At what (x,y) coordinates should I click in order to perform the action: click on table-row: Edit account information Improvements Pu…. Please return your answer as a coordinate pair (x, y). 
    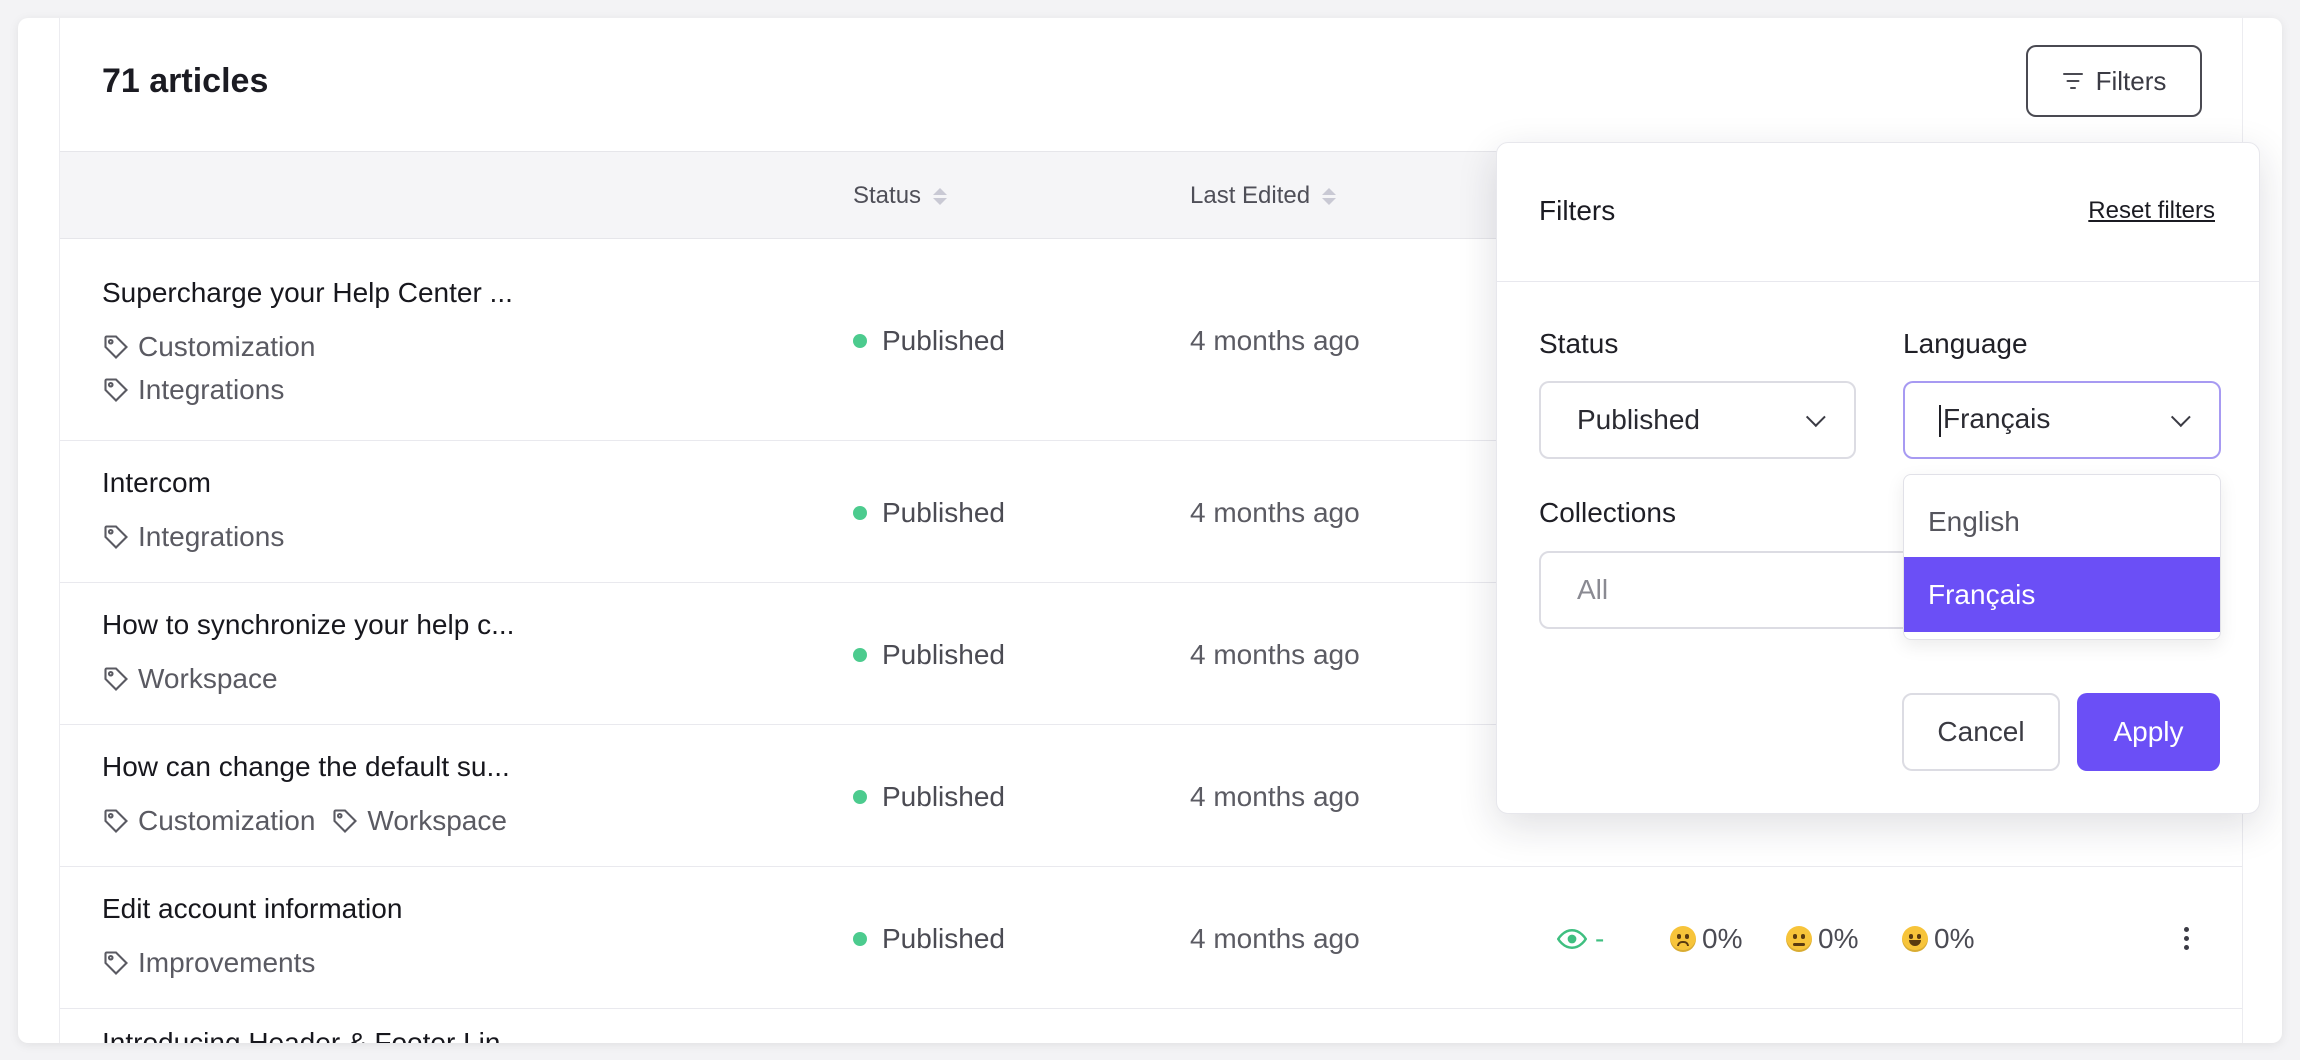
    Looking at the image, I should click on (1151, 938).